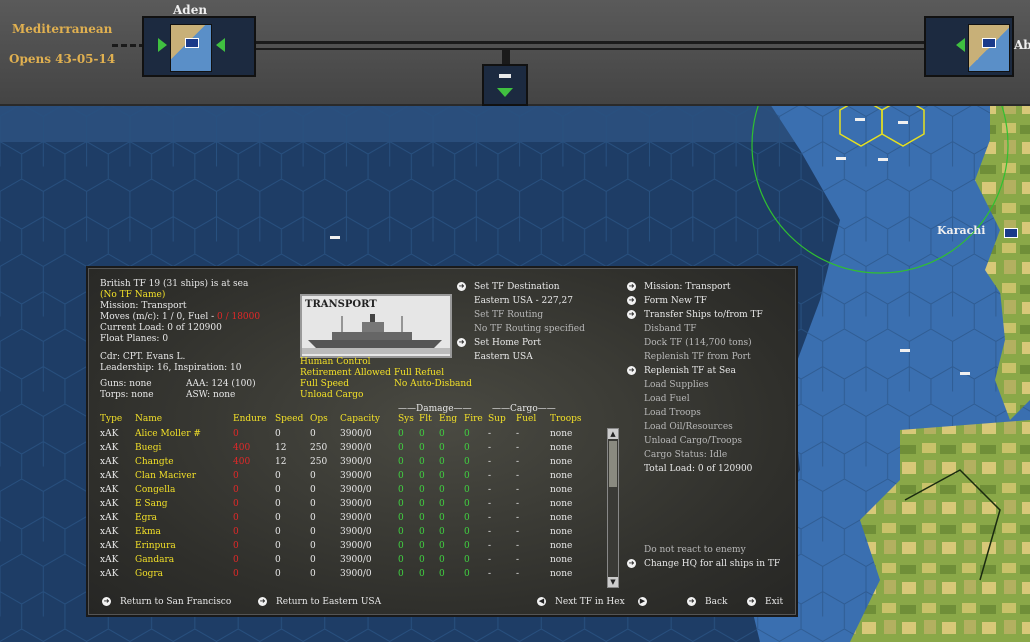 This screenshot has height=642, width=1030. I want to click on column-header: Ops, so click(319, 419).